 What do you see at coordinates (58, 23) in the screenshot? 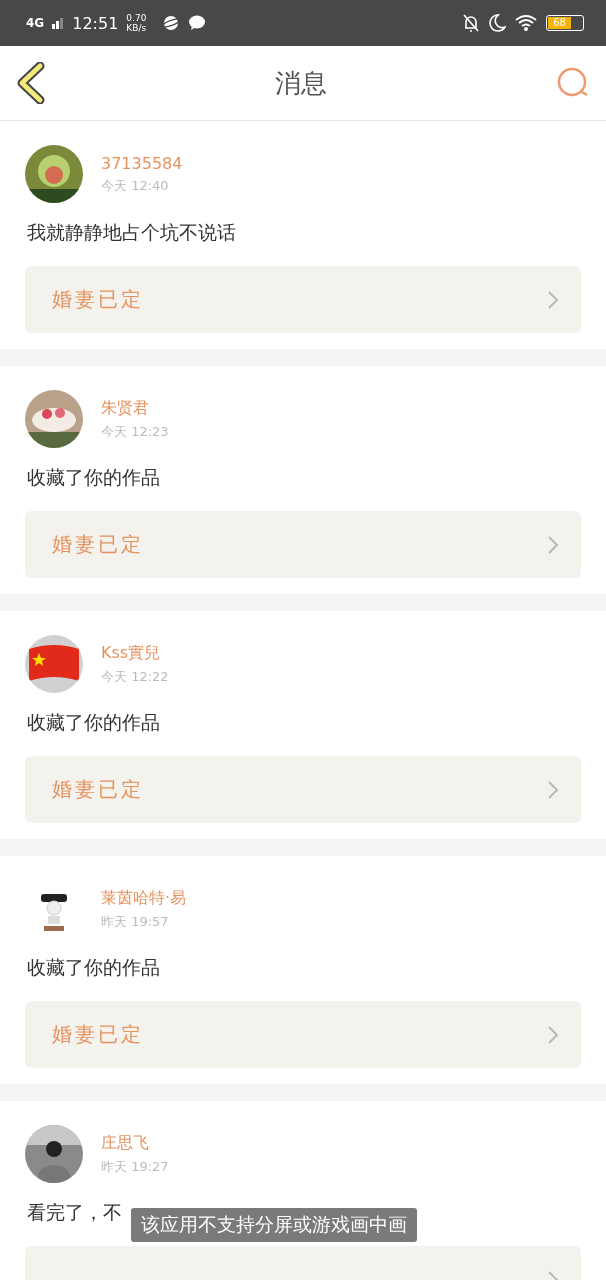
I see `signal-icon` at bounding box center [58, 23].